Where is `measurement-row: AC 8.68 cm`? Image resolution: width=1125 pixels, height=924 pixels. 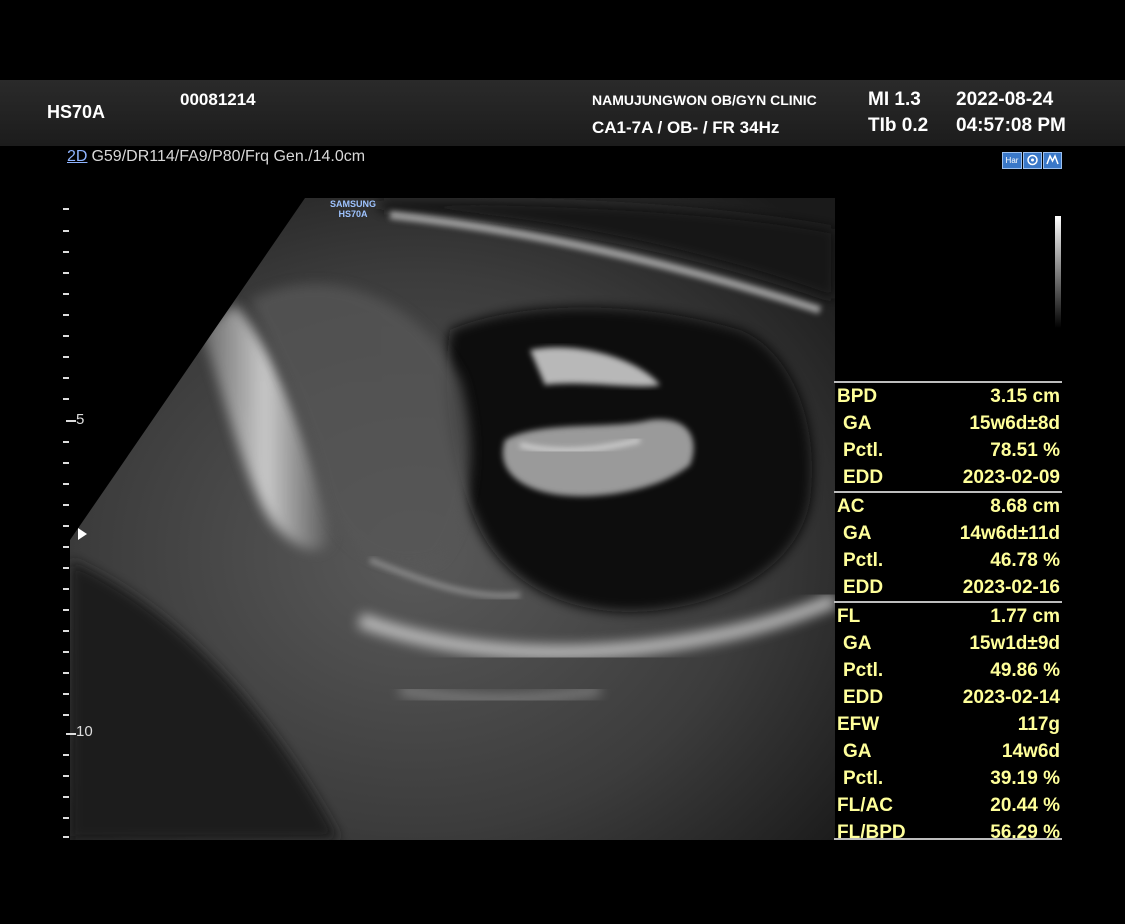
measurement-row: AC 8.68 cm is located at coordinates (948, 505).